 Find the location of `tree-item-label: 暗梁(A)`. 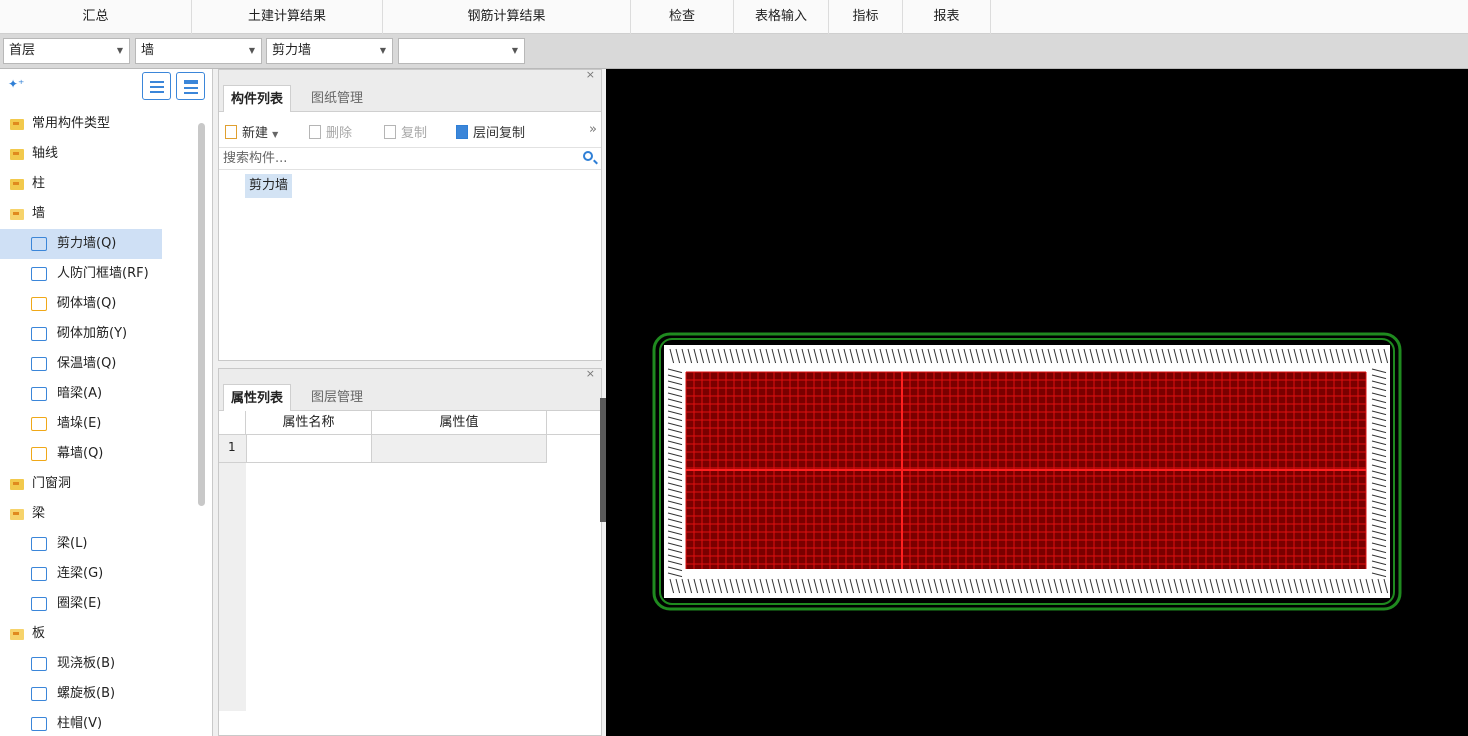

tree-item-label: 暗梁(A) is located at coordinates (80, 393).